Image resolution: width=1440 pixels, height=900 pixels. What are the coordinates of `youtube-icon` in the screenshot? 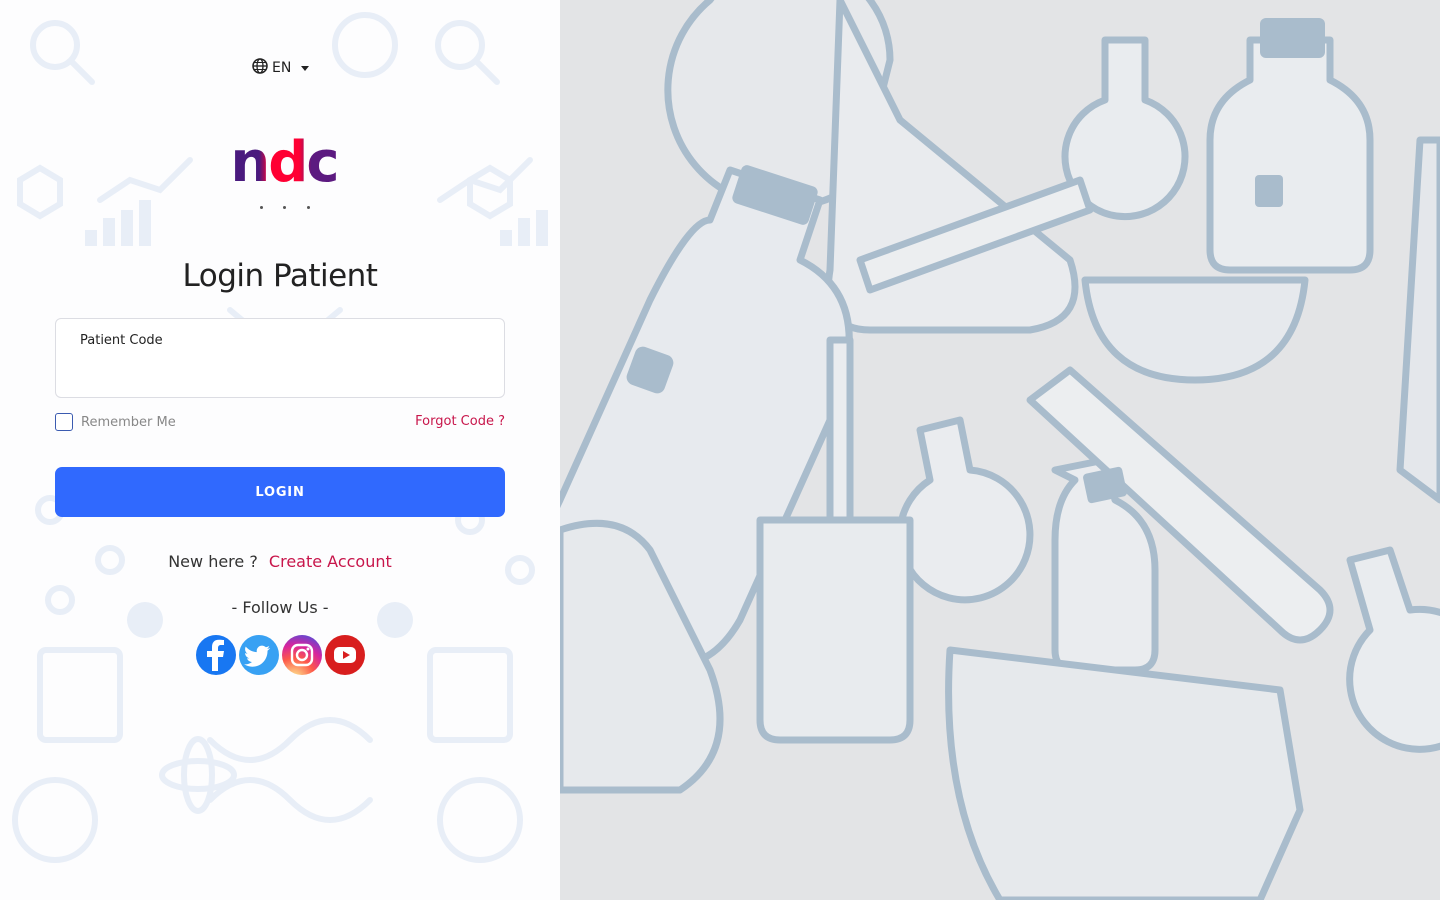 It's located at (345, 655).